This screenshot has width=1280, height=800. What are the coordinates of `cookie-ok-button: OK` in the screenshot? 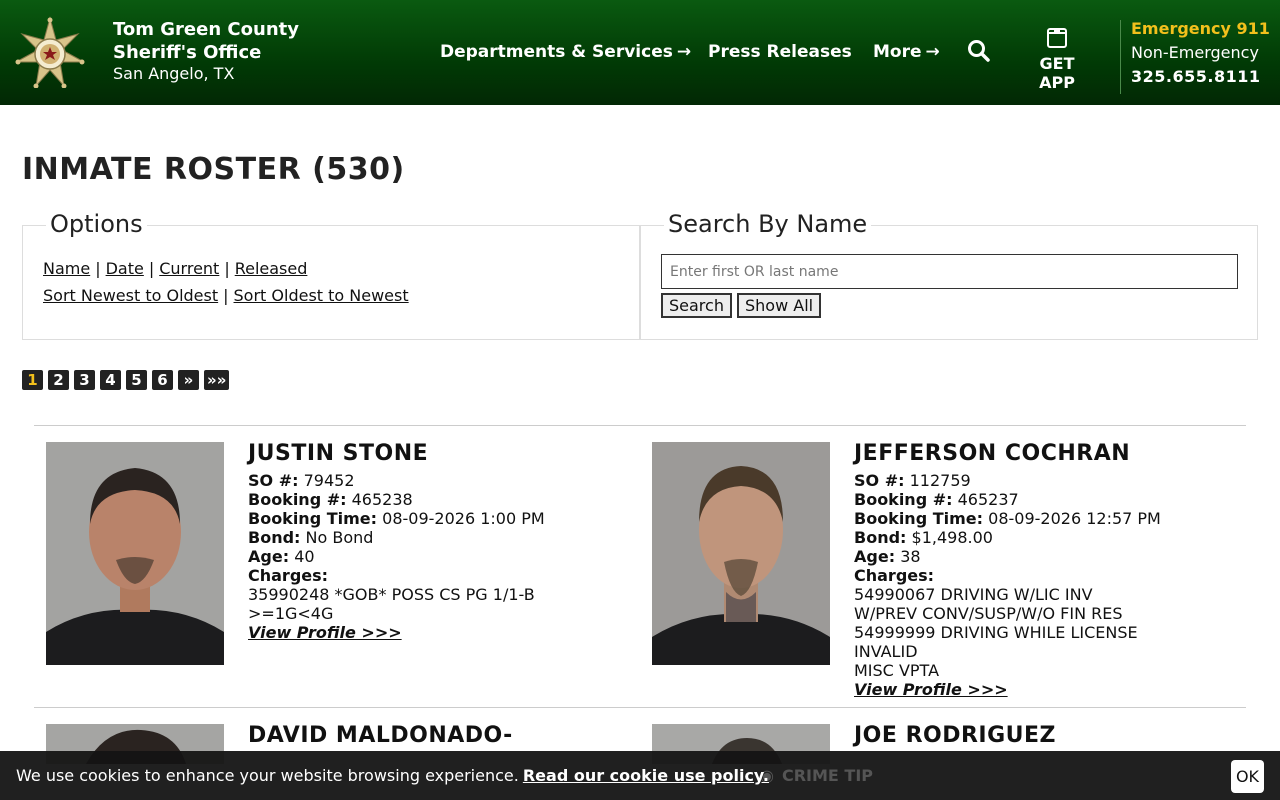 It's located at (1247, 776).